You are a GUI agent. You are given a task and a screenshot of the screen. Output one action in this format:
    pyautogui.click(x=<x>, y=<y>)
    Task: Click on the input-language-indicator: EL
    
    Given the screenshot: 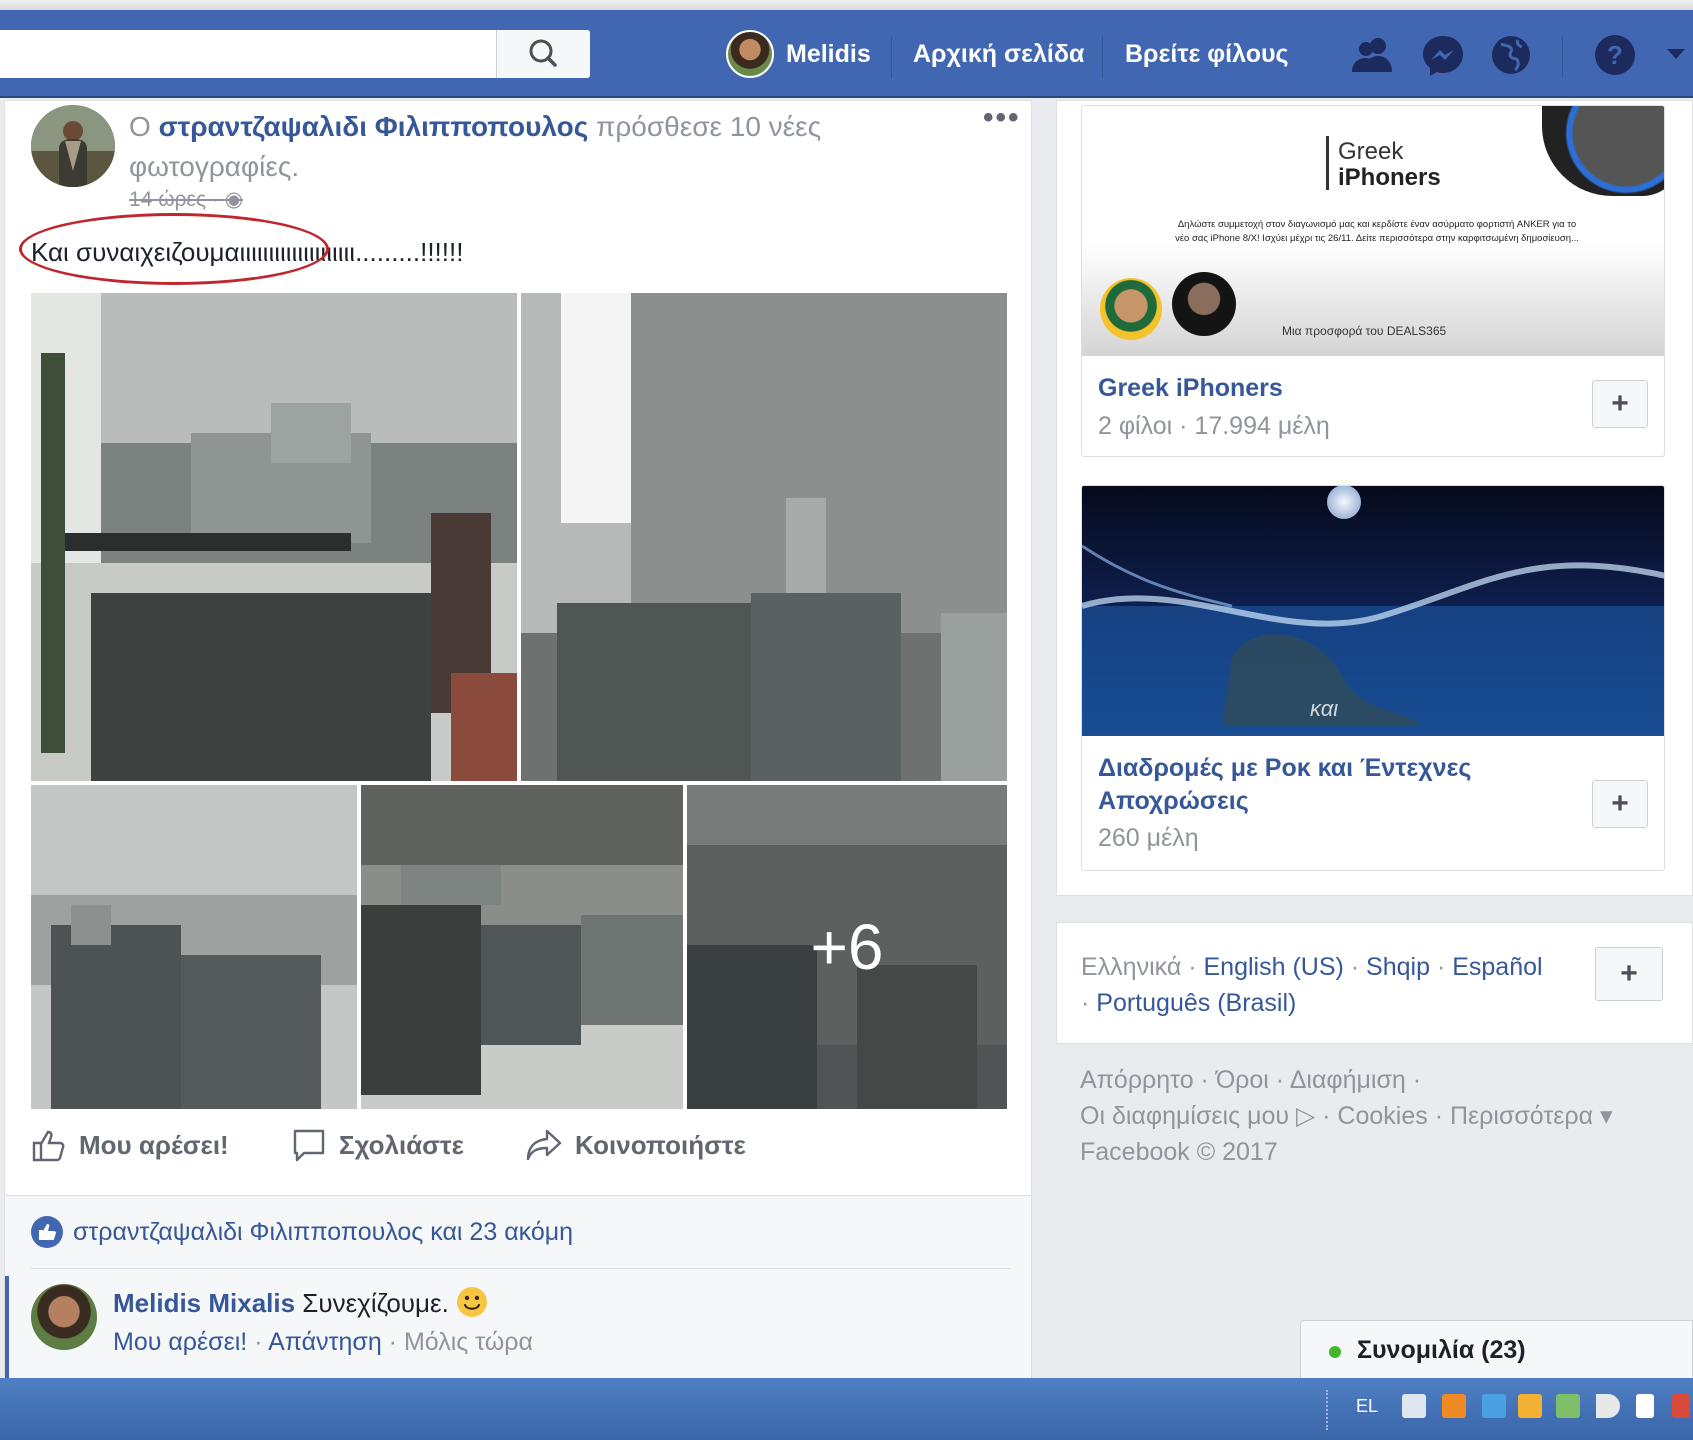 What is the action you would take?
    pyautogui.click(x=1367, y=1406)
    